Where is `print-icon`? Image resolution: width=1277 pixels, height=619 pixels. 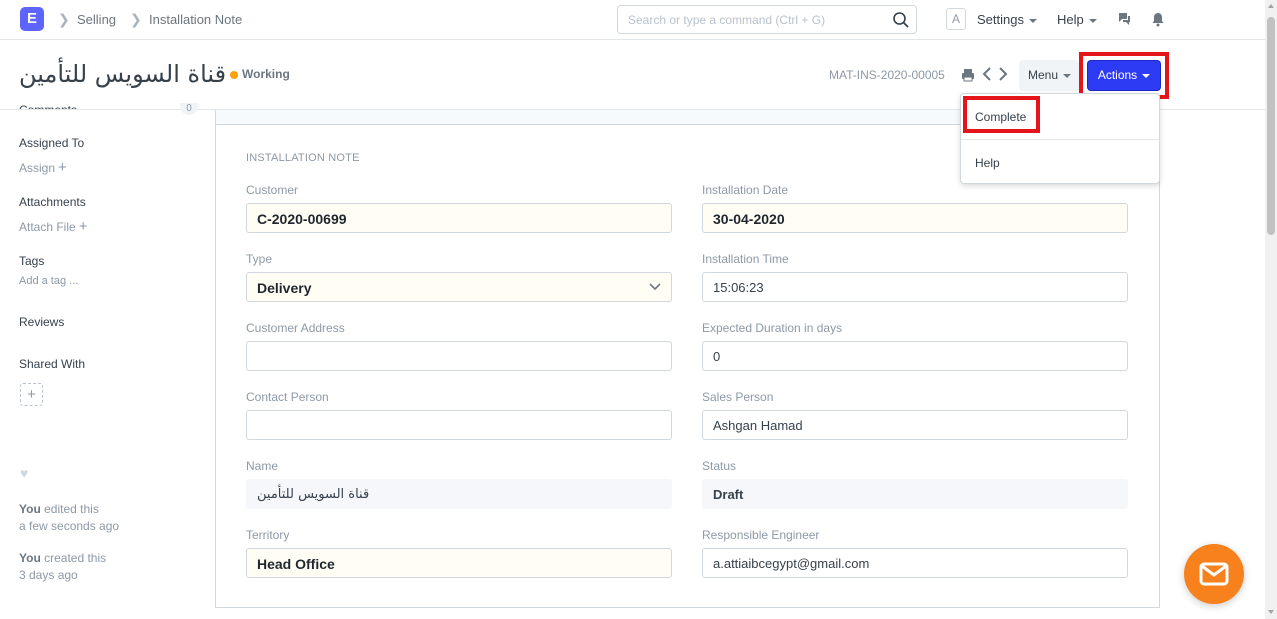 print-icon is located at coordinates (968, 75).